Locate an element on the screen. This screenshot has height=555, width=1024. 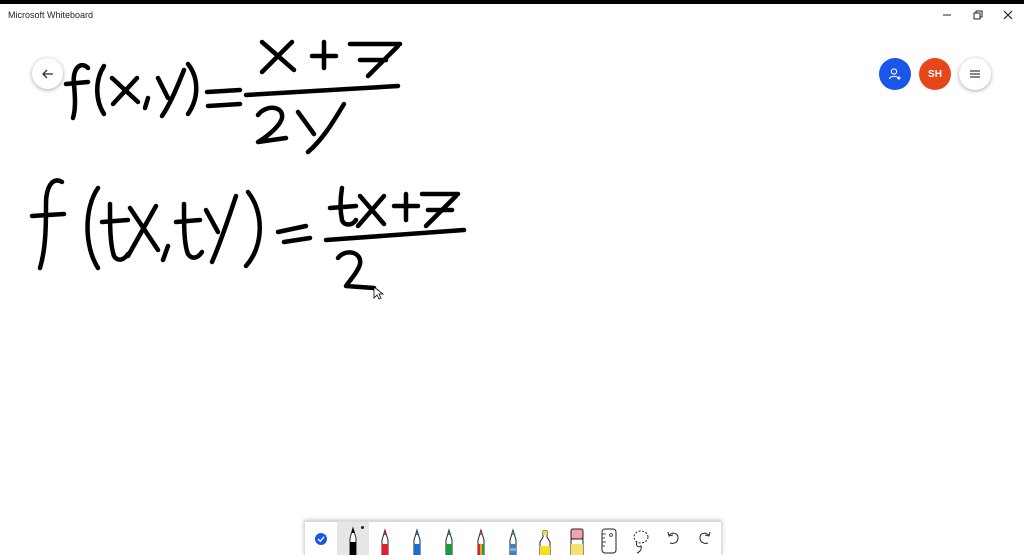
pen-green is located at coordinates (449, 538).